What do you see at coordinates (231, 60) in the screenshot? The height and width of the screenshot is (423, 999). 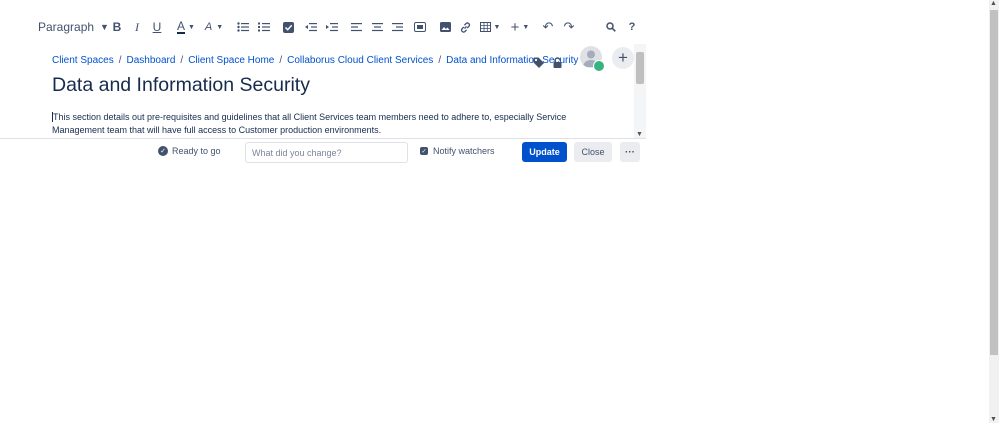 I see `breadcrumb-link-client-space-home: Client Space Home` at bounding box center [231, 60].